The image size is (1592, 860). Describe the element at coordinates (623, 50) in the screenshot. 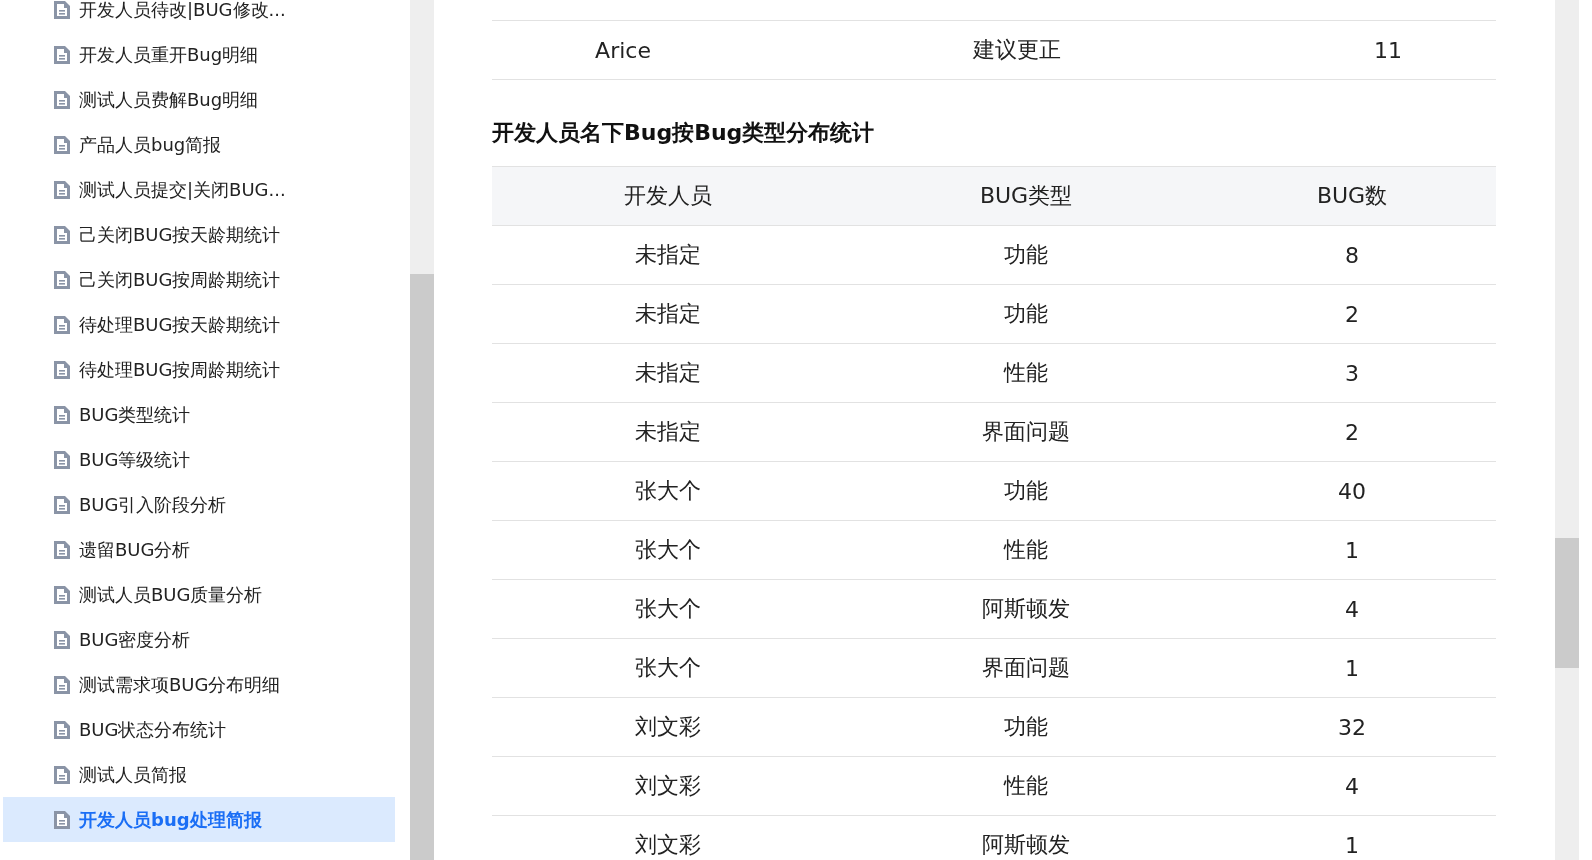

I see `table-cell-text: Arice` at that location.